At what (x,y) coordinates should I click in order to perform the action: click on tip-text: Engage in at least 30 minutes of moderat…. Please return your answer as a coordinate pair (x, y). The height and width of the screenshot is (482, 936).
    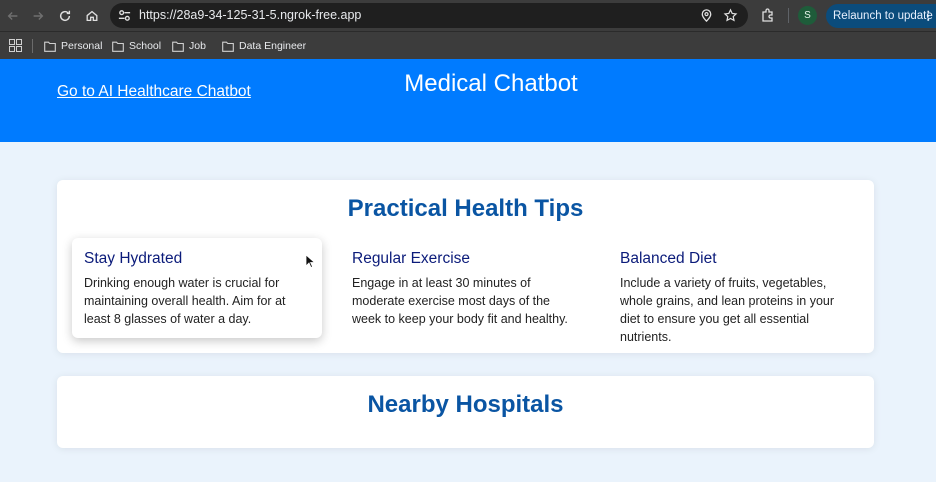
    Looking at the image, I should click on (460, 301).